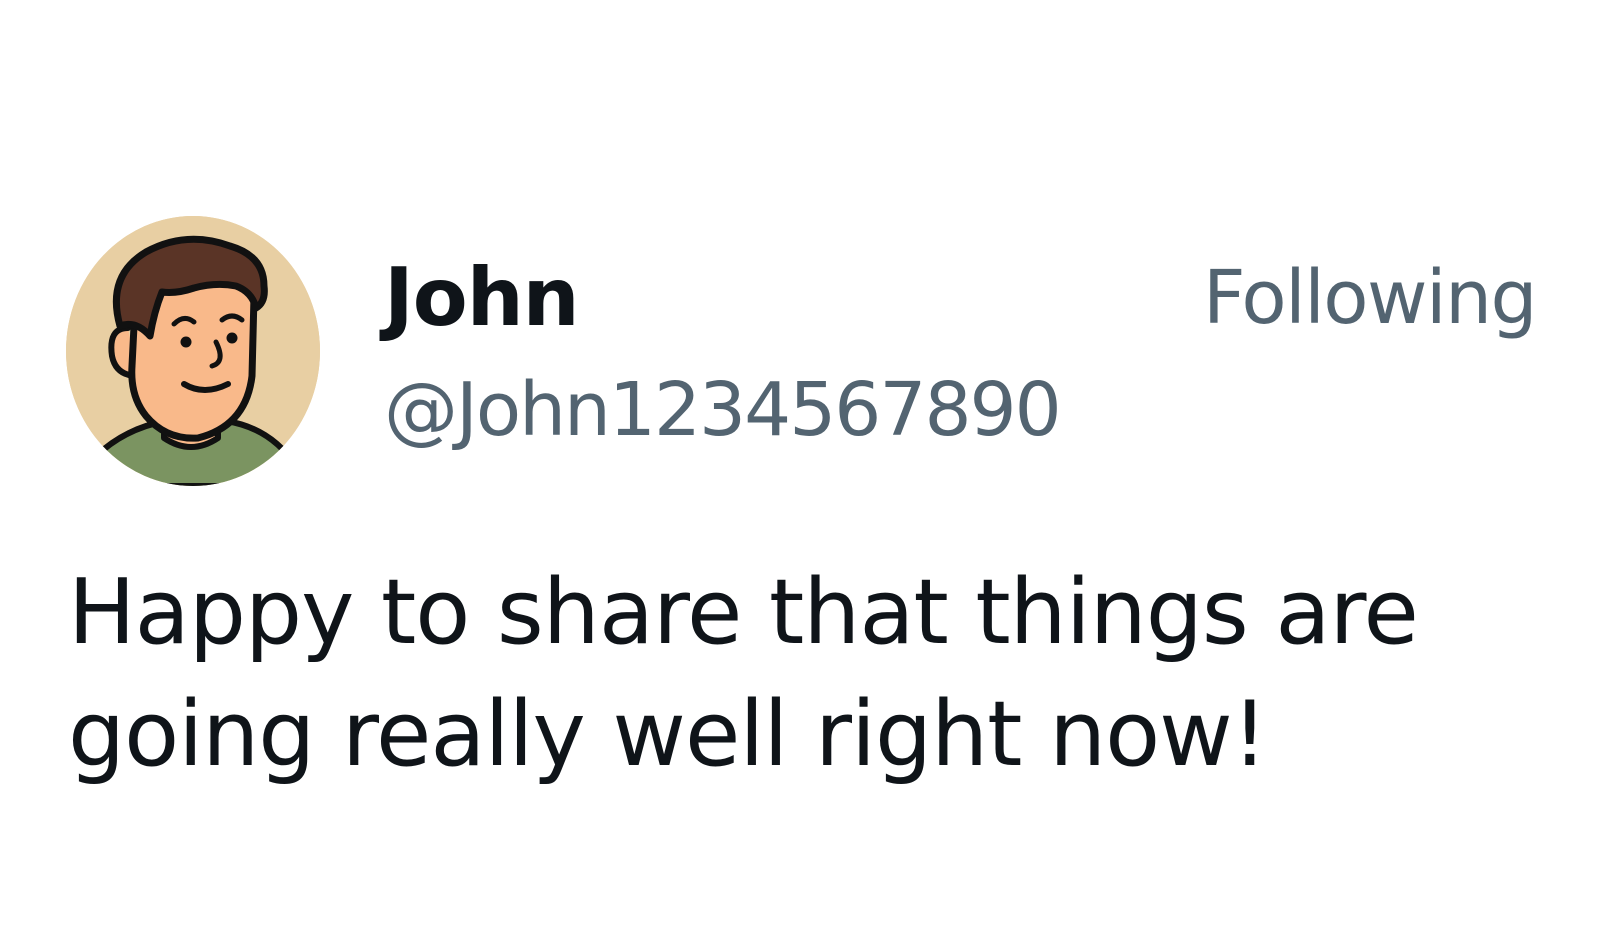 The height and width of the screenshot is (944, 1612). What do you see at coordinates (482, 298) in the screenshot?
I see `display-name: John` at bounding box center [482, 298].